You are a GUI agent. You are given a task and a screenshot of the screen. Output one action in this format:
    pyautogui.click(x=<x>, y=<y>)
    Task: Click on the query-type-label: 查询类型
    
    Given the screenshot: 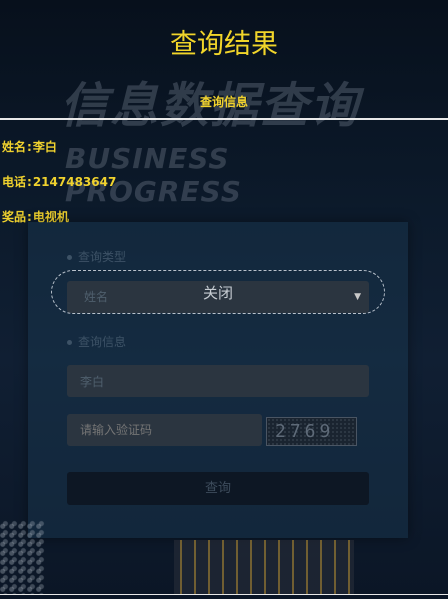 What is the action you would take?
    pyautogui.click(x=96, y=256)
    